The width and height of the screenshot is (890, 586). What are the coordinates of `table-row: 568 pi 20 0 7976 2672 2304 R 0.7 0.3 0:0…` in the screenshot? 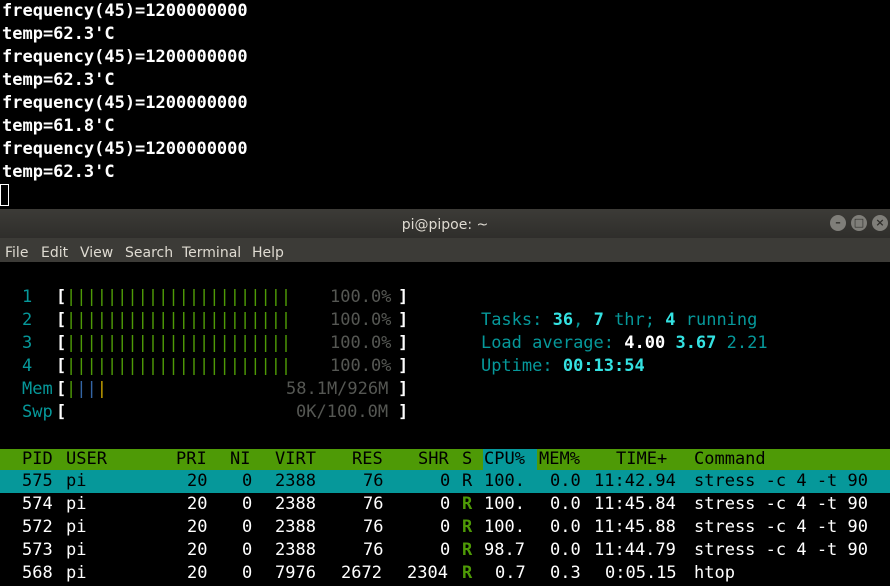 It's located at (445, 573).